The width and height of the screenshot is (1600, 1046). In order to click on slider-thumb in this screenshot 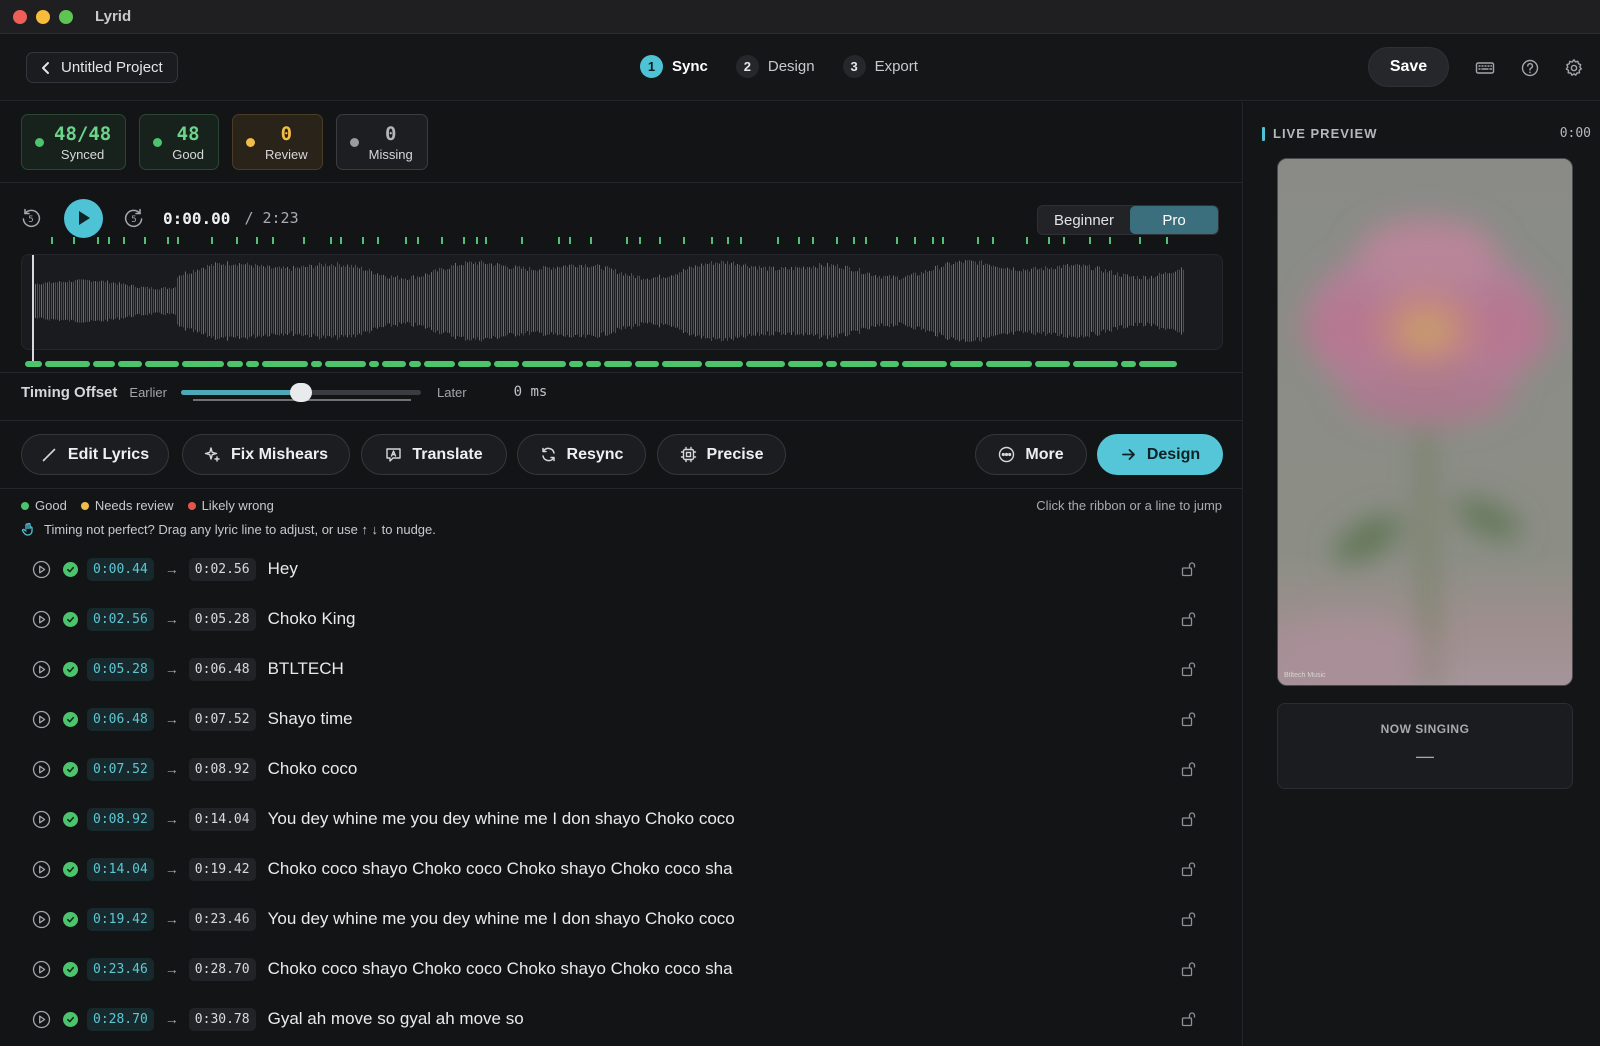, I will do `click(300, 392)`.